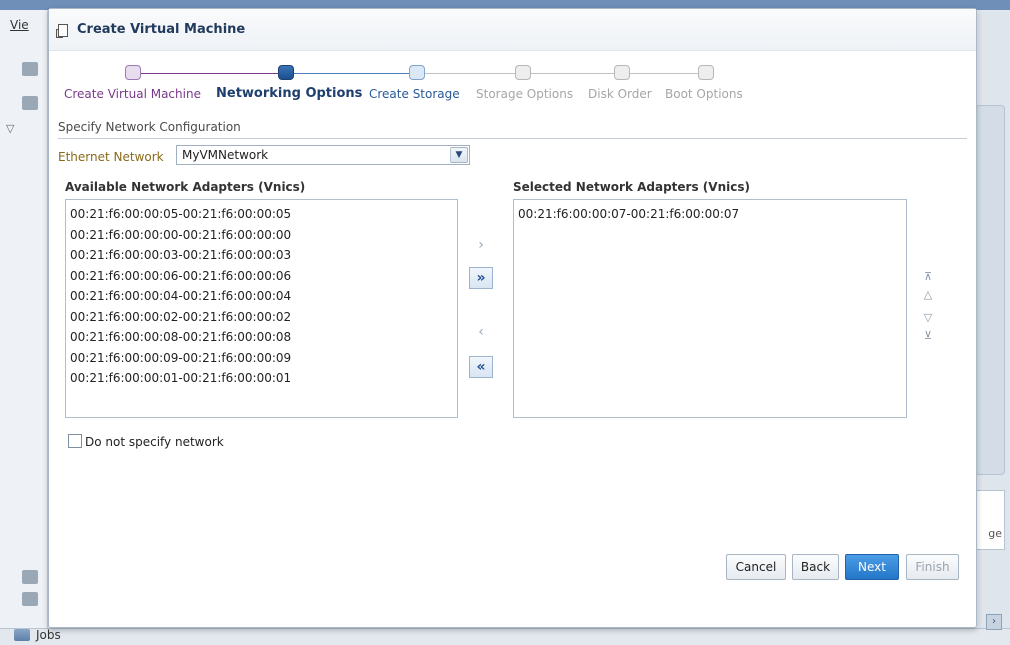 The image size is (1010, 645). What do you see at coordinates (289, 93) in the screenshot?
I see `train-label-networking: Networking Options` at bounding box center [289, 93].